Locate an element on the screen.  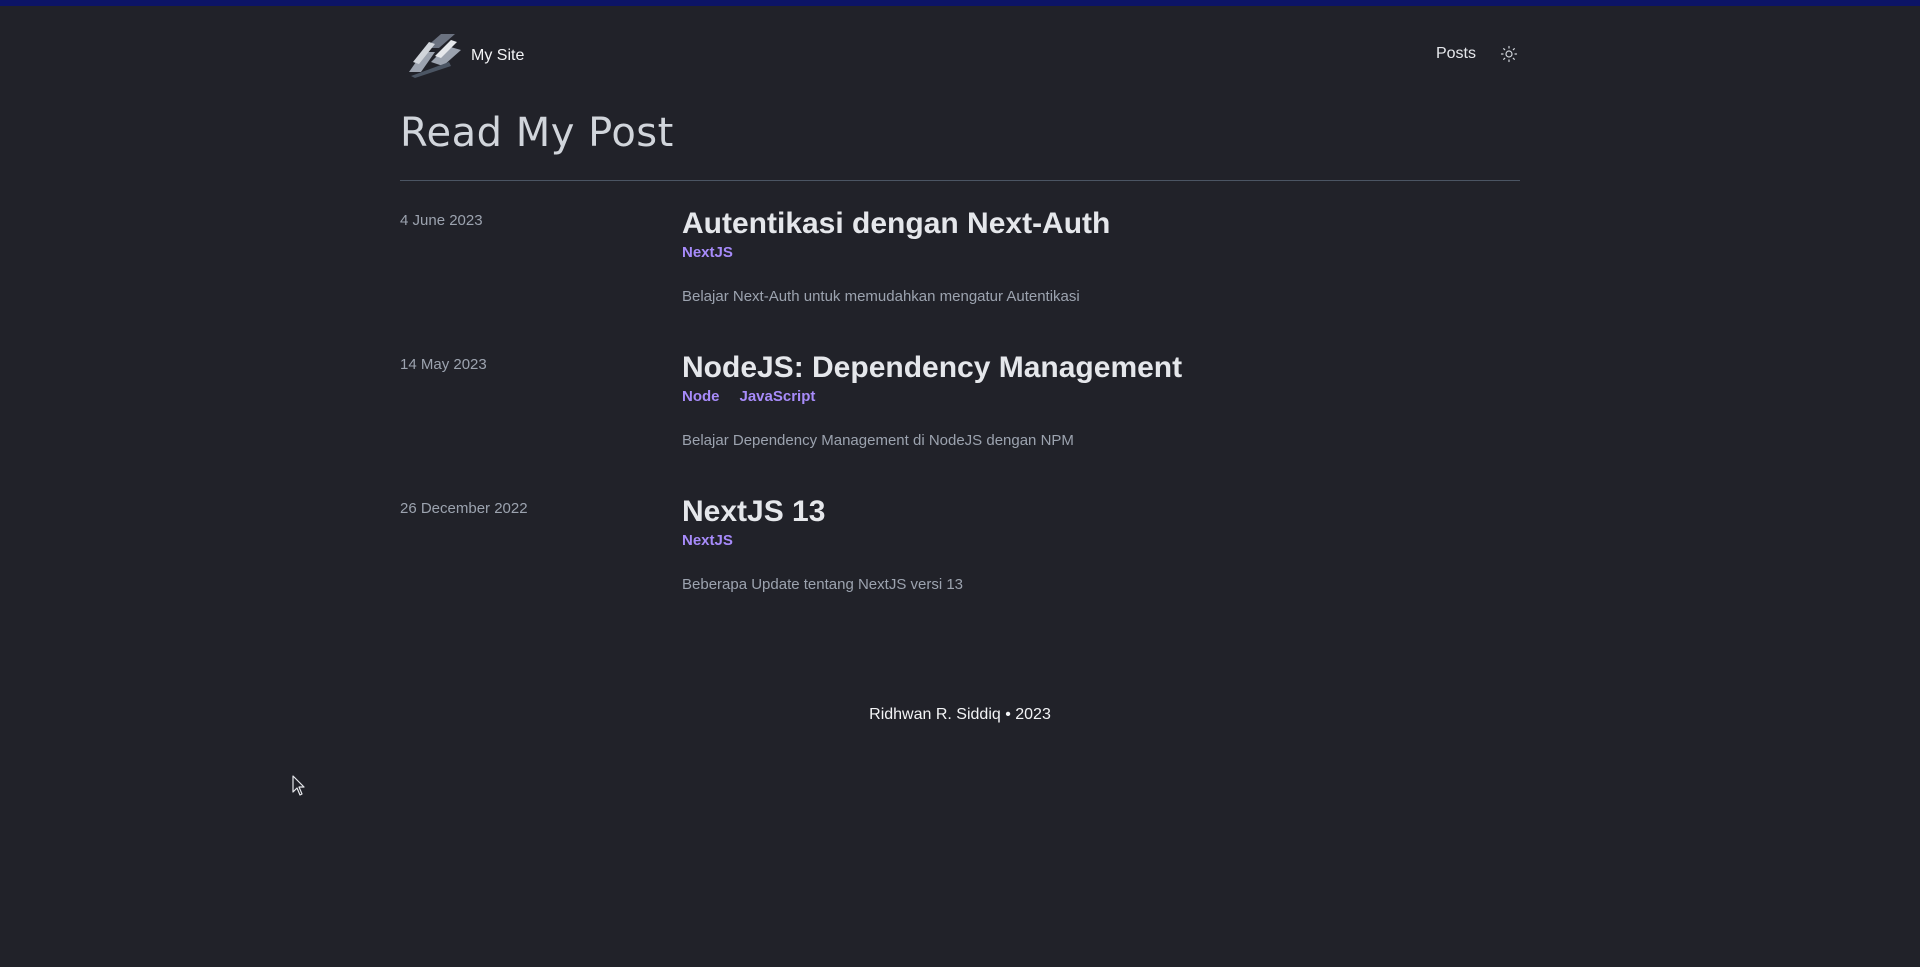
top-accent-bar is located at coordinates (960, 3).